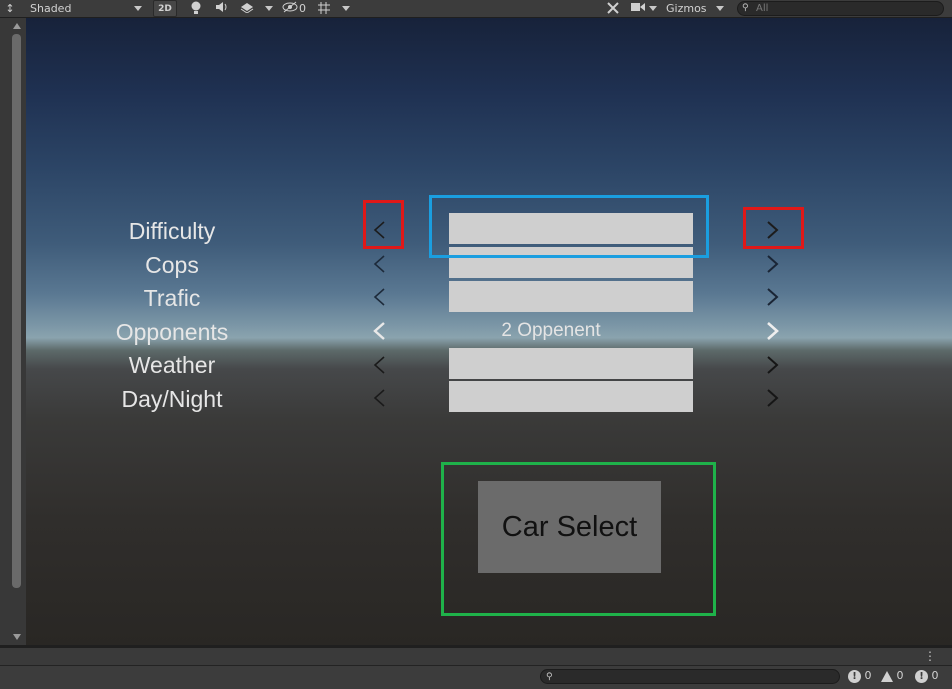  What do you see at coordinates (476, 9) in the screenshot?
I see `scene-toolbar: ↕ Shaded 2D 0 Gizmos ⚲ All` at bounding box center [476, 9].